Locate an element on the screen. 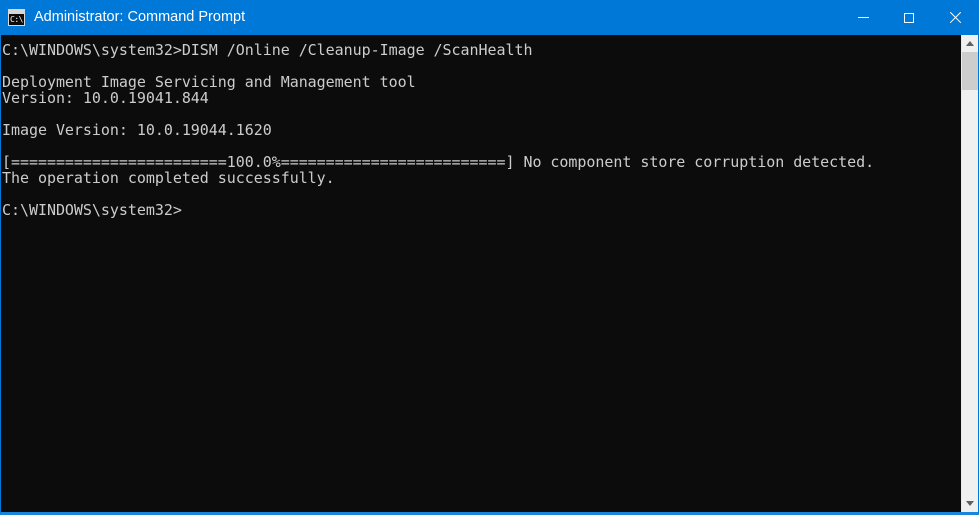 The width and height of the screenshot is (979, 515). window-title: Administrator: Command Prompt is located at coordinates (140, 17).